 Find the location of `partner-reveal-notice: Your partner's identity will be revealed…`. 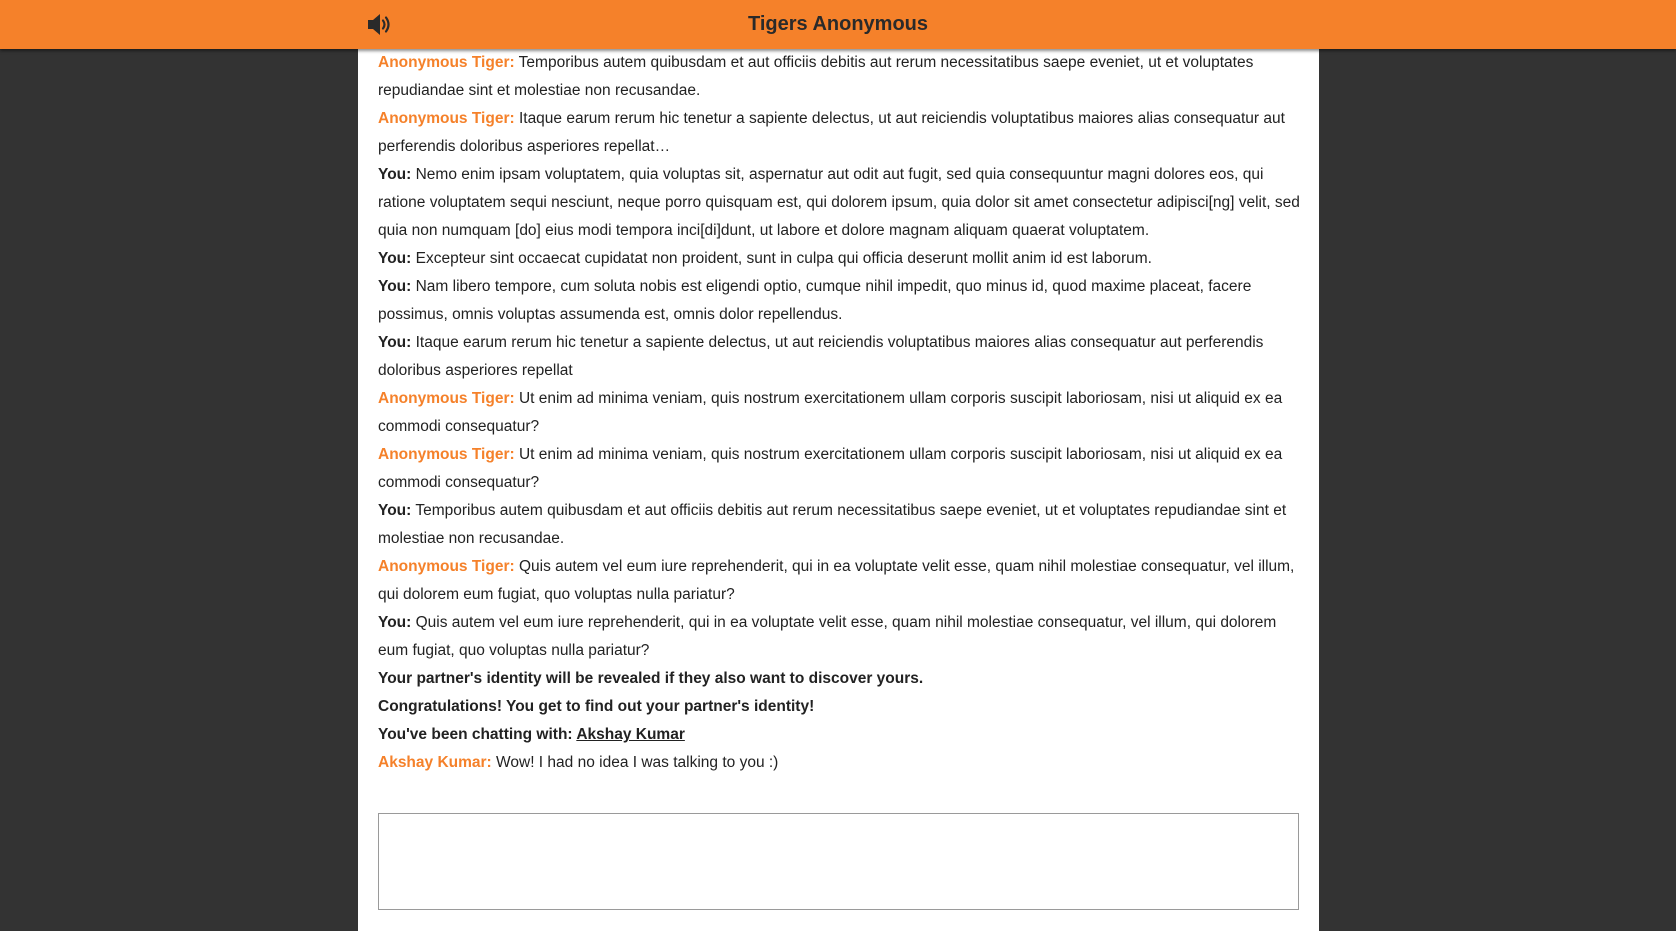

partner-reveal-notice: Your partner's identity will be revealed… is located at coordinates (651, 678).